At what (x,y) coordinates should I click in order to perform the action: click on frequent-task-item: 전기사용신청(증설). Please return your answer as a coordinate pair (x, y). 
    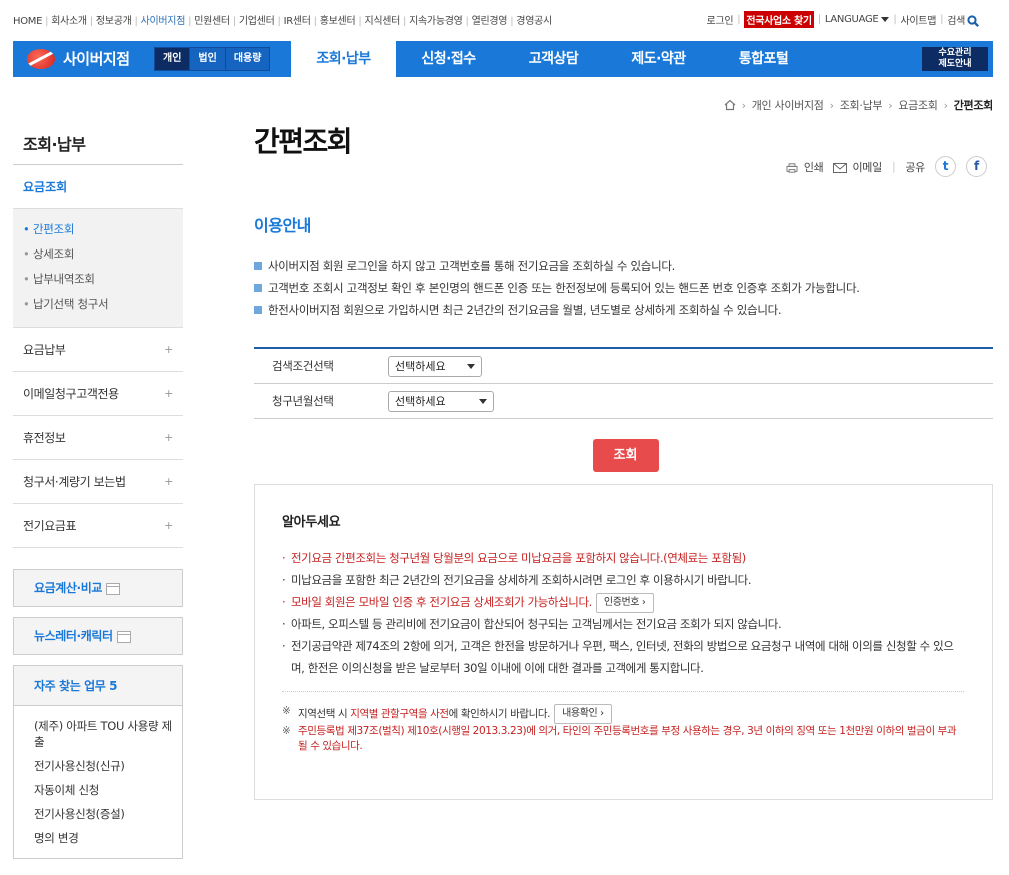
    Looking at the image, I should click on (103, 814).